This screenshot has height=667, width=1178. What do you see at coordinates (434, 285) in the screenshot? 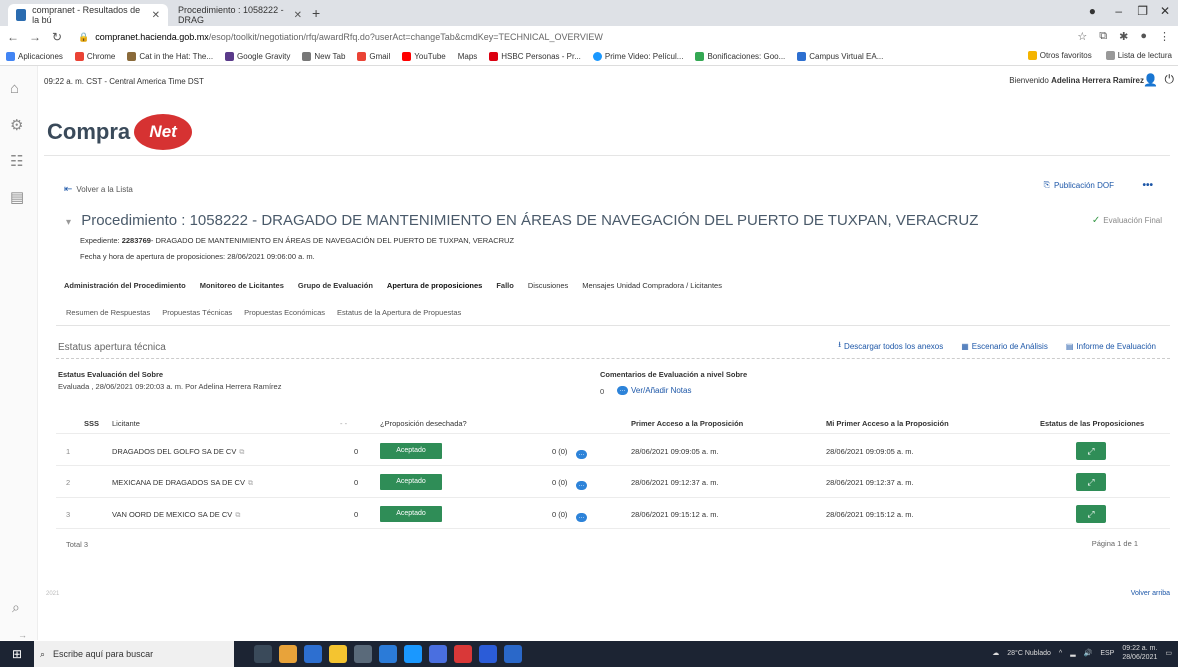
I see `tab-apertura: Apertura de proposiciones` at bounding box center [434, 285].